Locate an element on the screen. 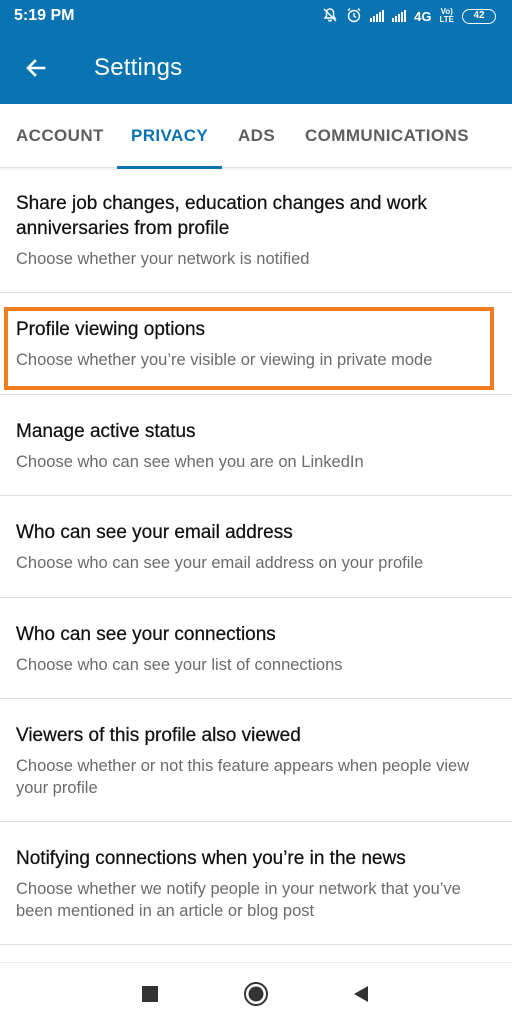 The image size is (512, 1024). network-type: 4G is located at coordinates (423, 16).